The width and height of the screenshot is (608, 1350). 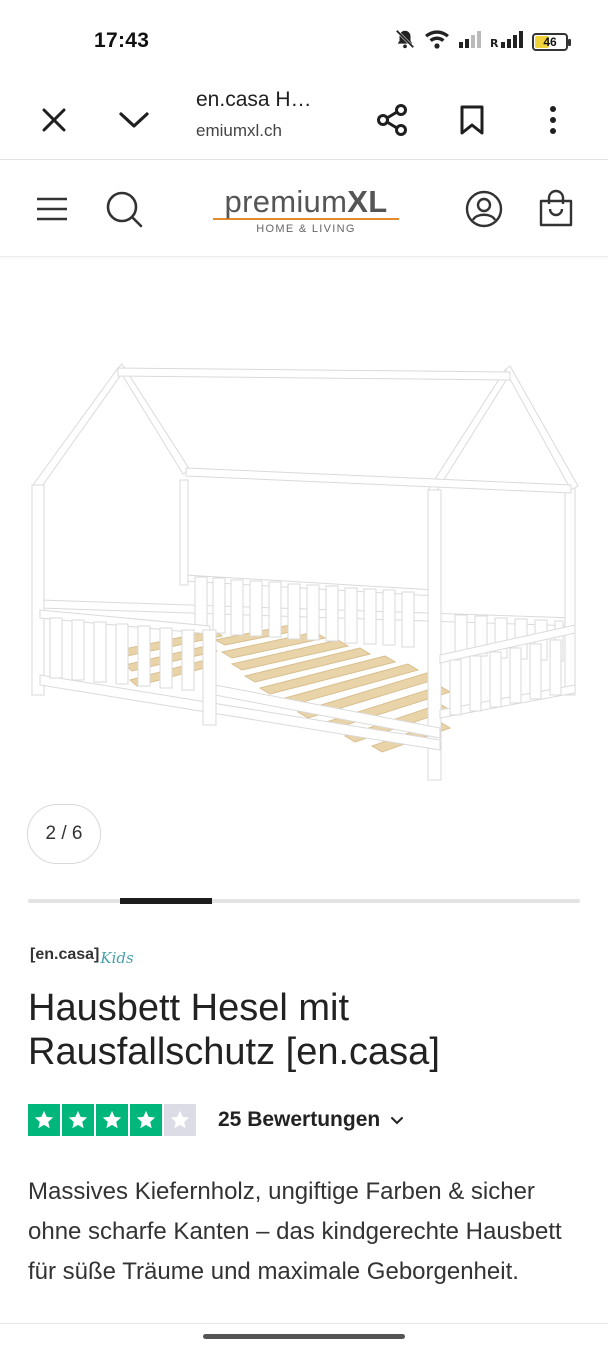 I want to click on mute-icon, so click(x=405, y=41).